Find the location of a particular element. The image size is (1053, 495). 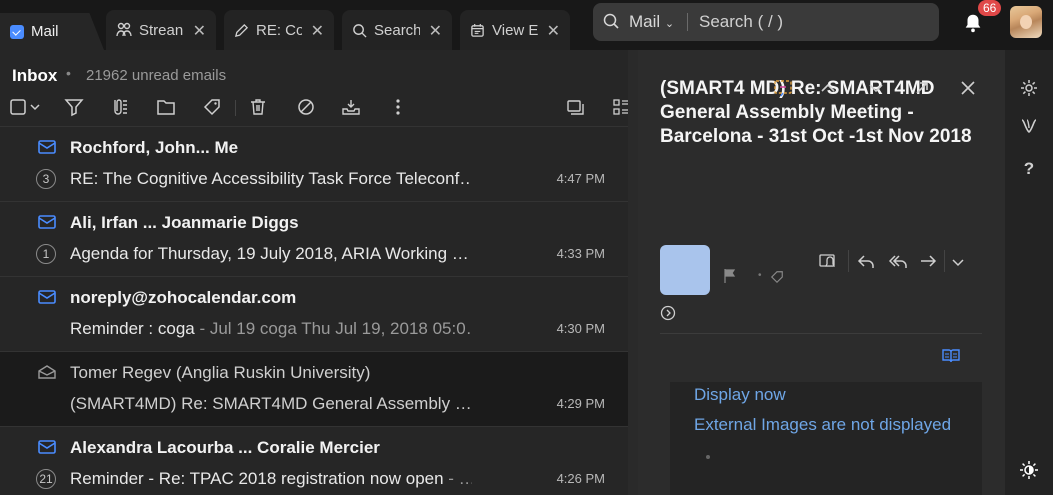

tab-label: RE: Co is located at coordinates (279, 30).